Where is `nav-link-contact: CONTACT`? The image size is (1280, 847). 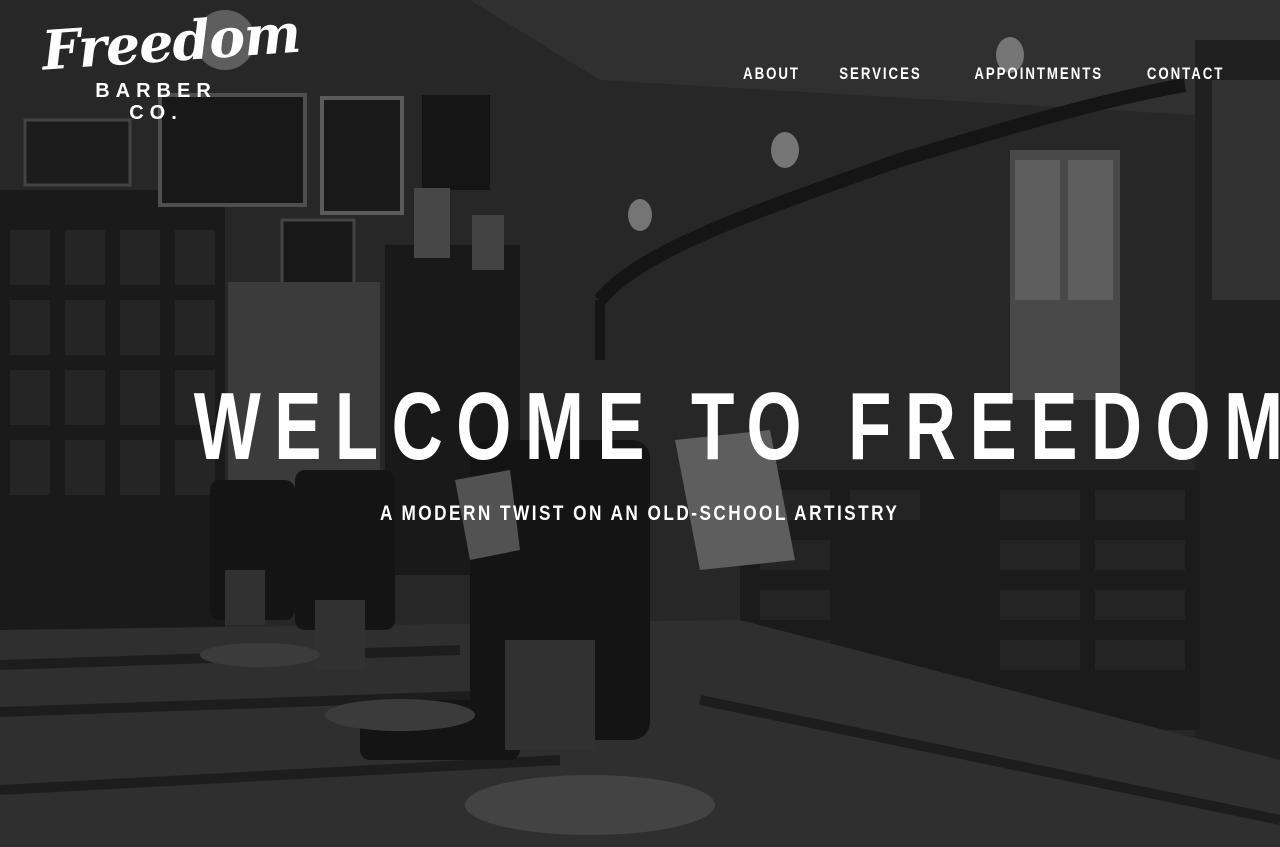 nav-link-contact: CONTACT is located at coordinates (1185, 74).